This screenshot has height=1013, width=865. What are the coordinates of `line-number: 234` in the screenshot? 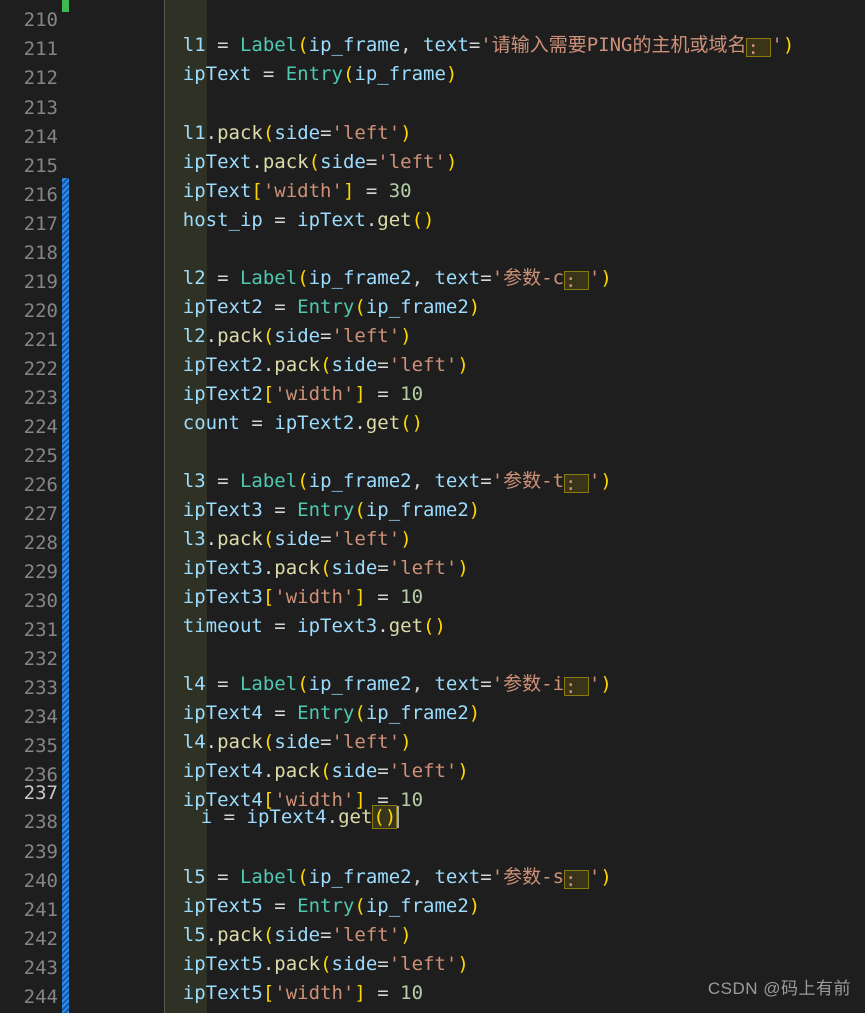 It's located at (30, 717).